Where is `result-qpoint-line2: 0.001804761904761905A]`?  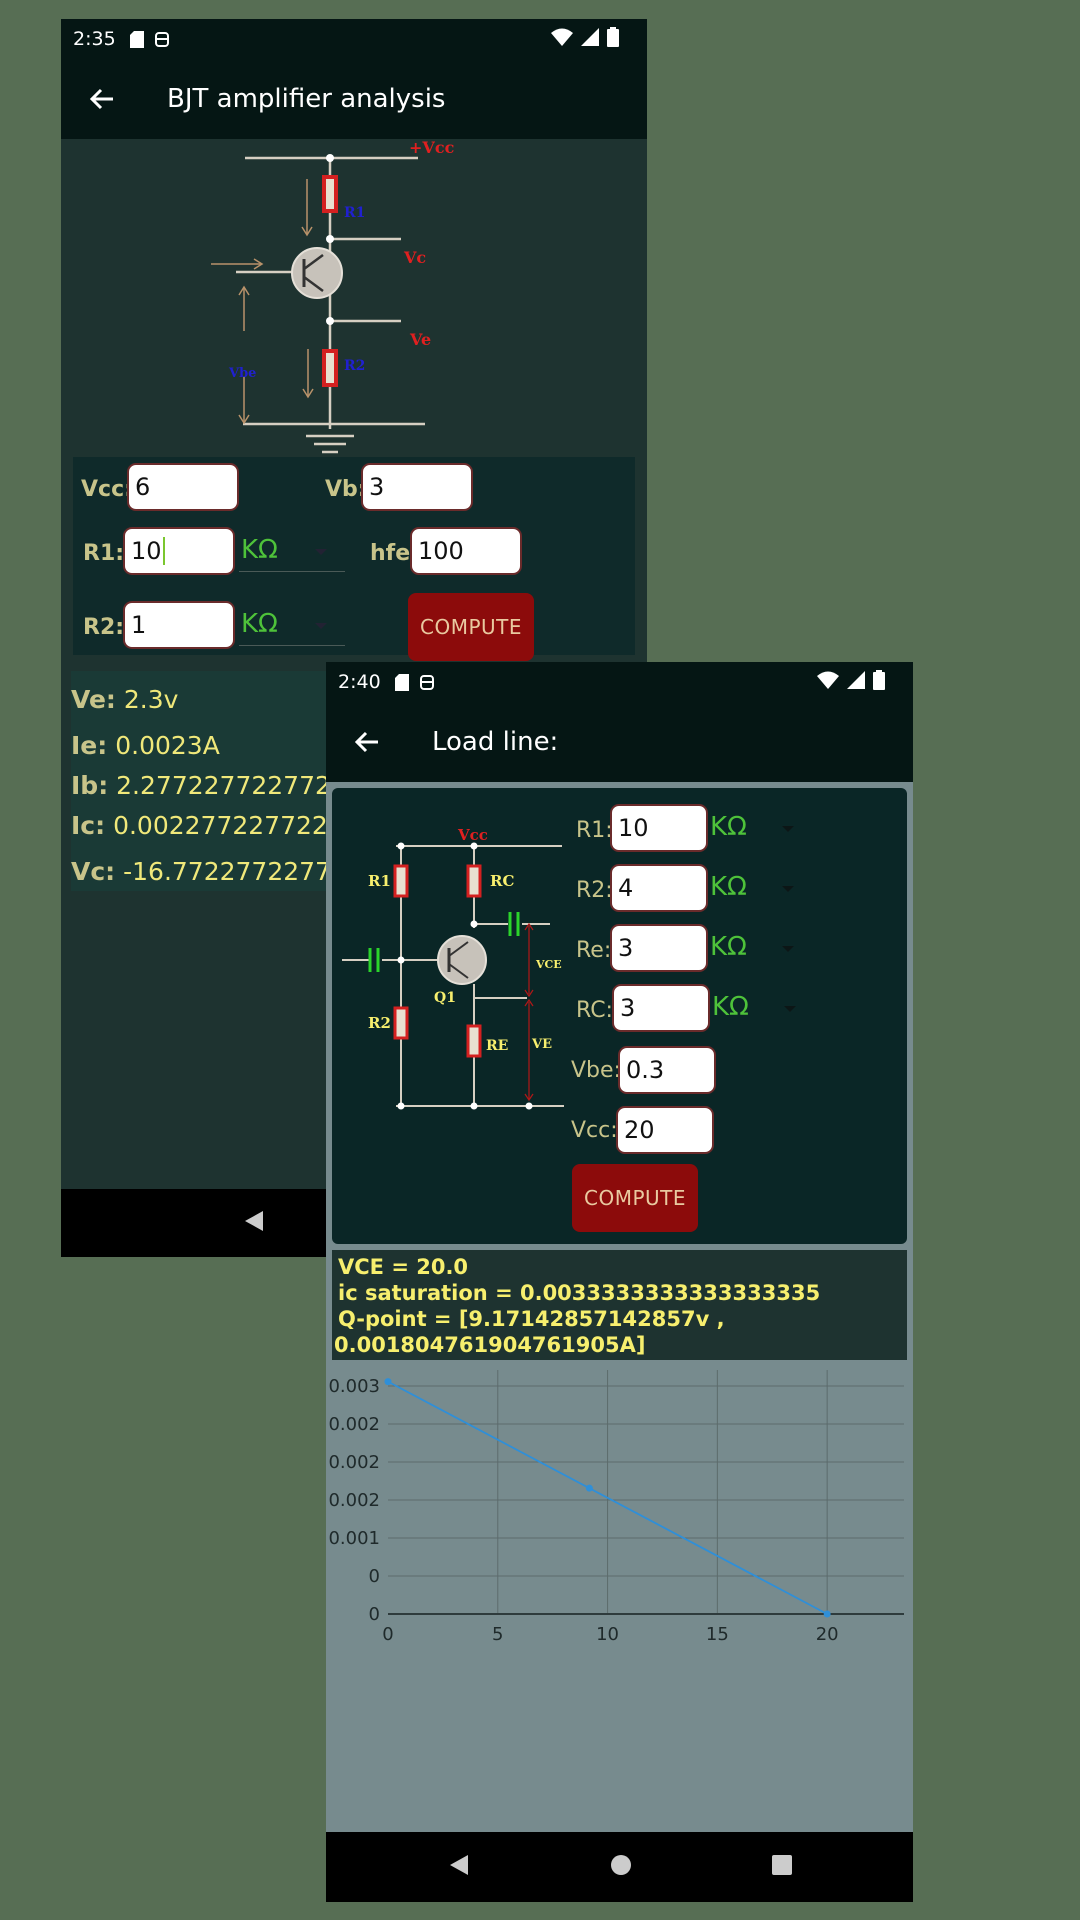 result-qpoint-line2: 0.001804761904761905A] is located at coordinates (490, 1345).